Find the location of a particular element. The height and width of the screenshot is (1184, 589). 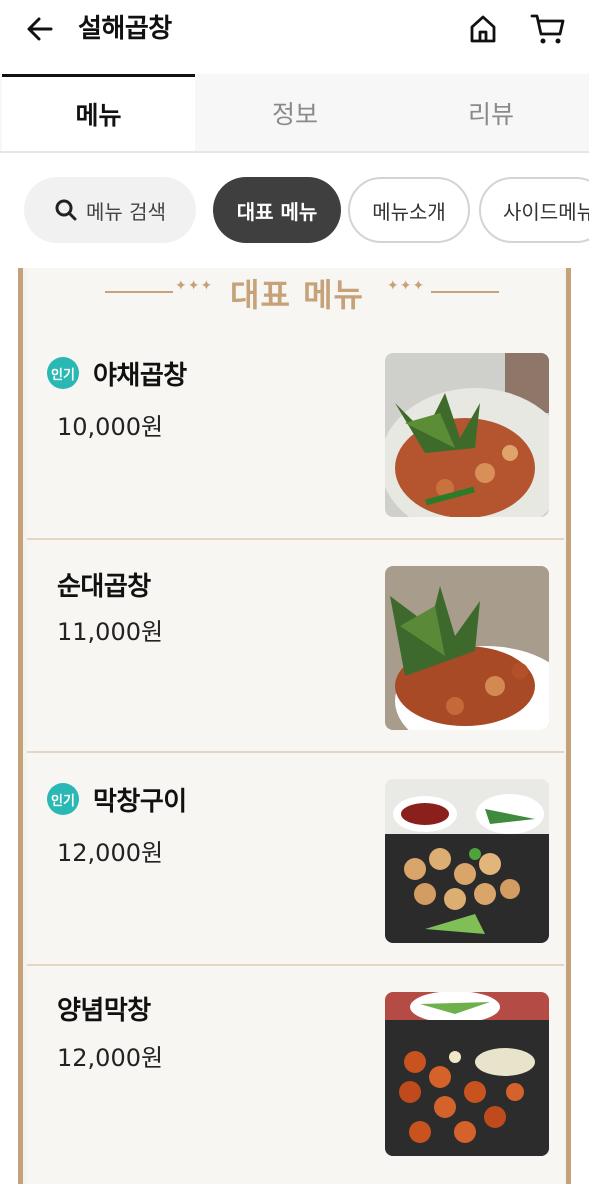

section-title: 대표 메뉴 is located at coordinates (297, 295).